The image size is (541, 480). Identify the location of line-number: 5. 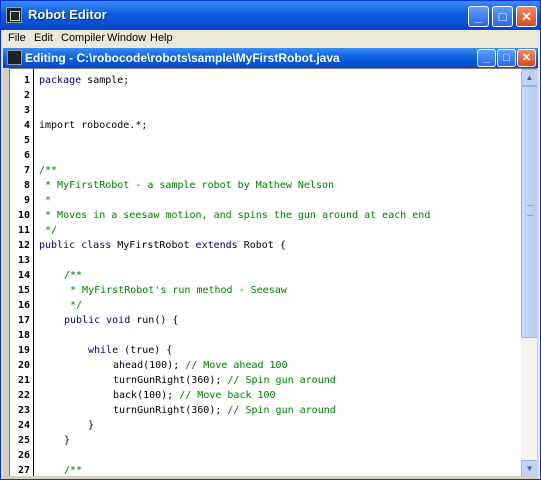
(26, 140).